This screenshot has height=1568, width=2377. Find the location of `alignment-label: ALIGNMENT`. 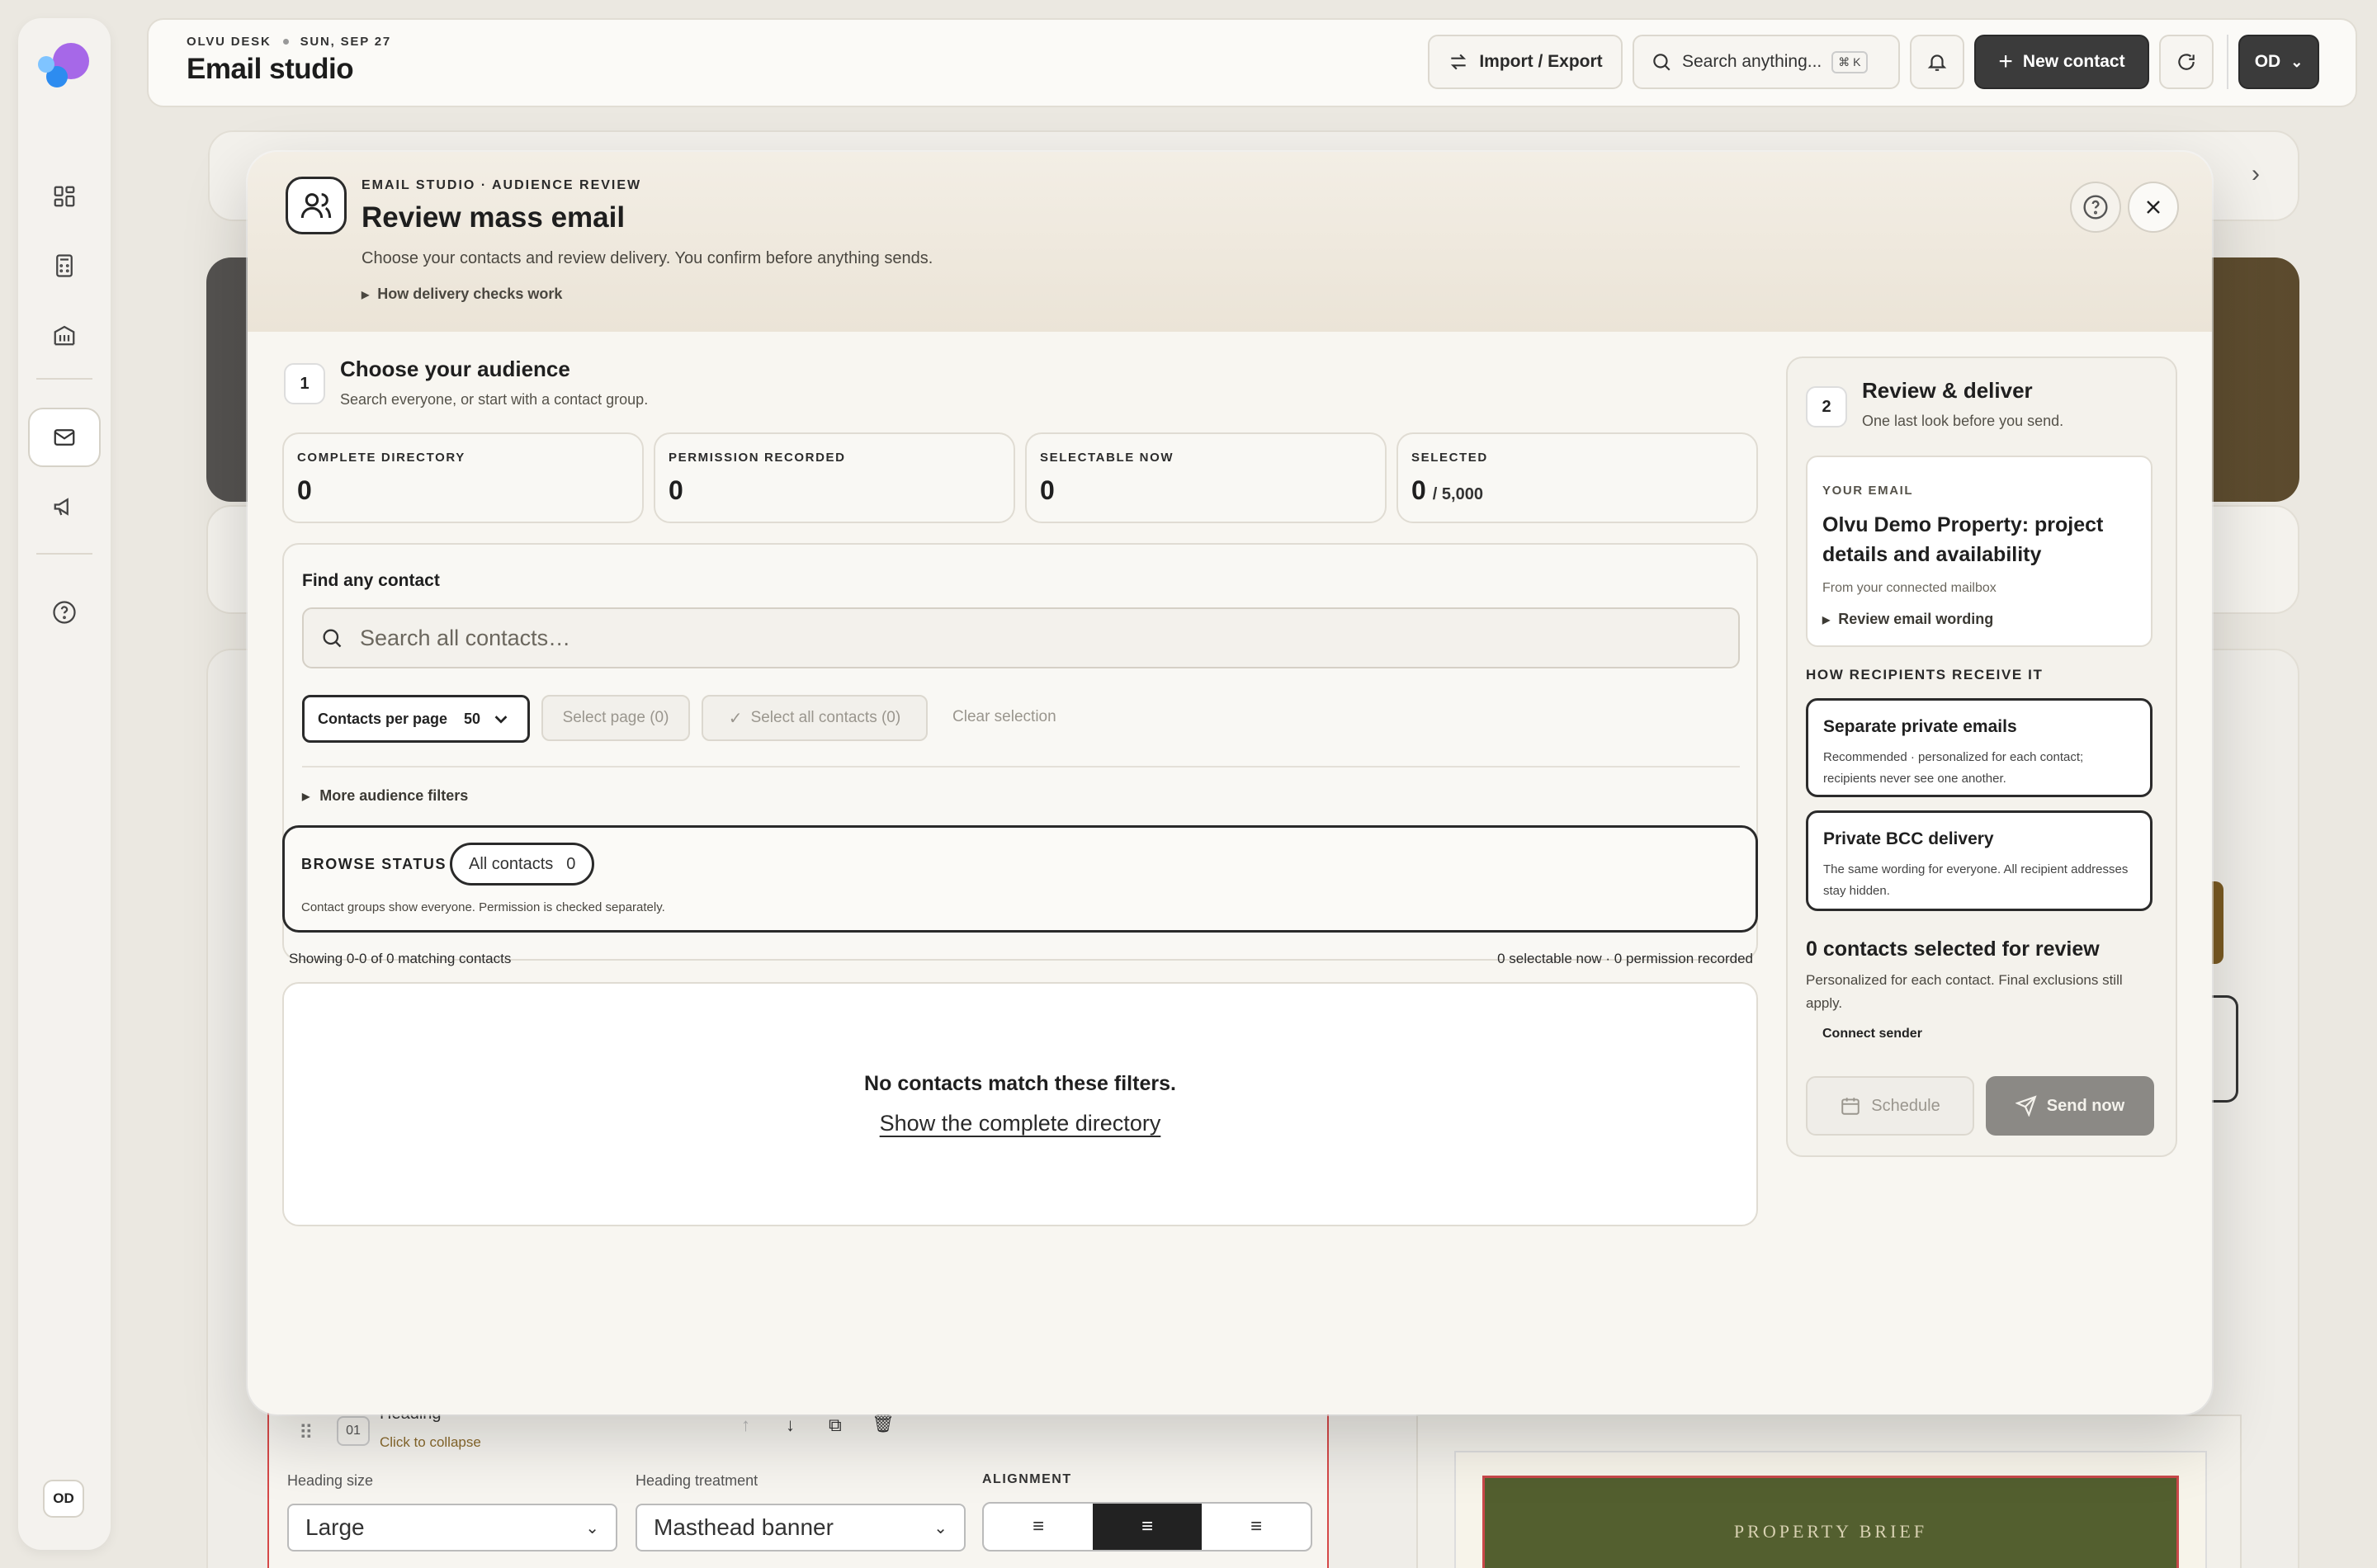

alignment-label: ALIGNMENT is located at coordinates (1027, 1479).